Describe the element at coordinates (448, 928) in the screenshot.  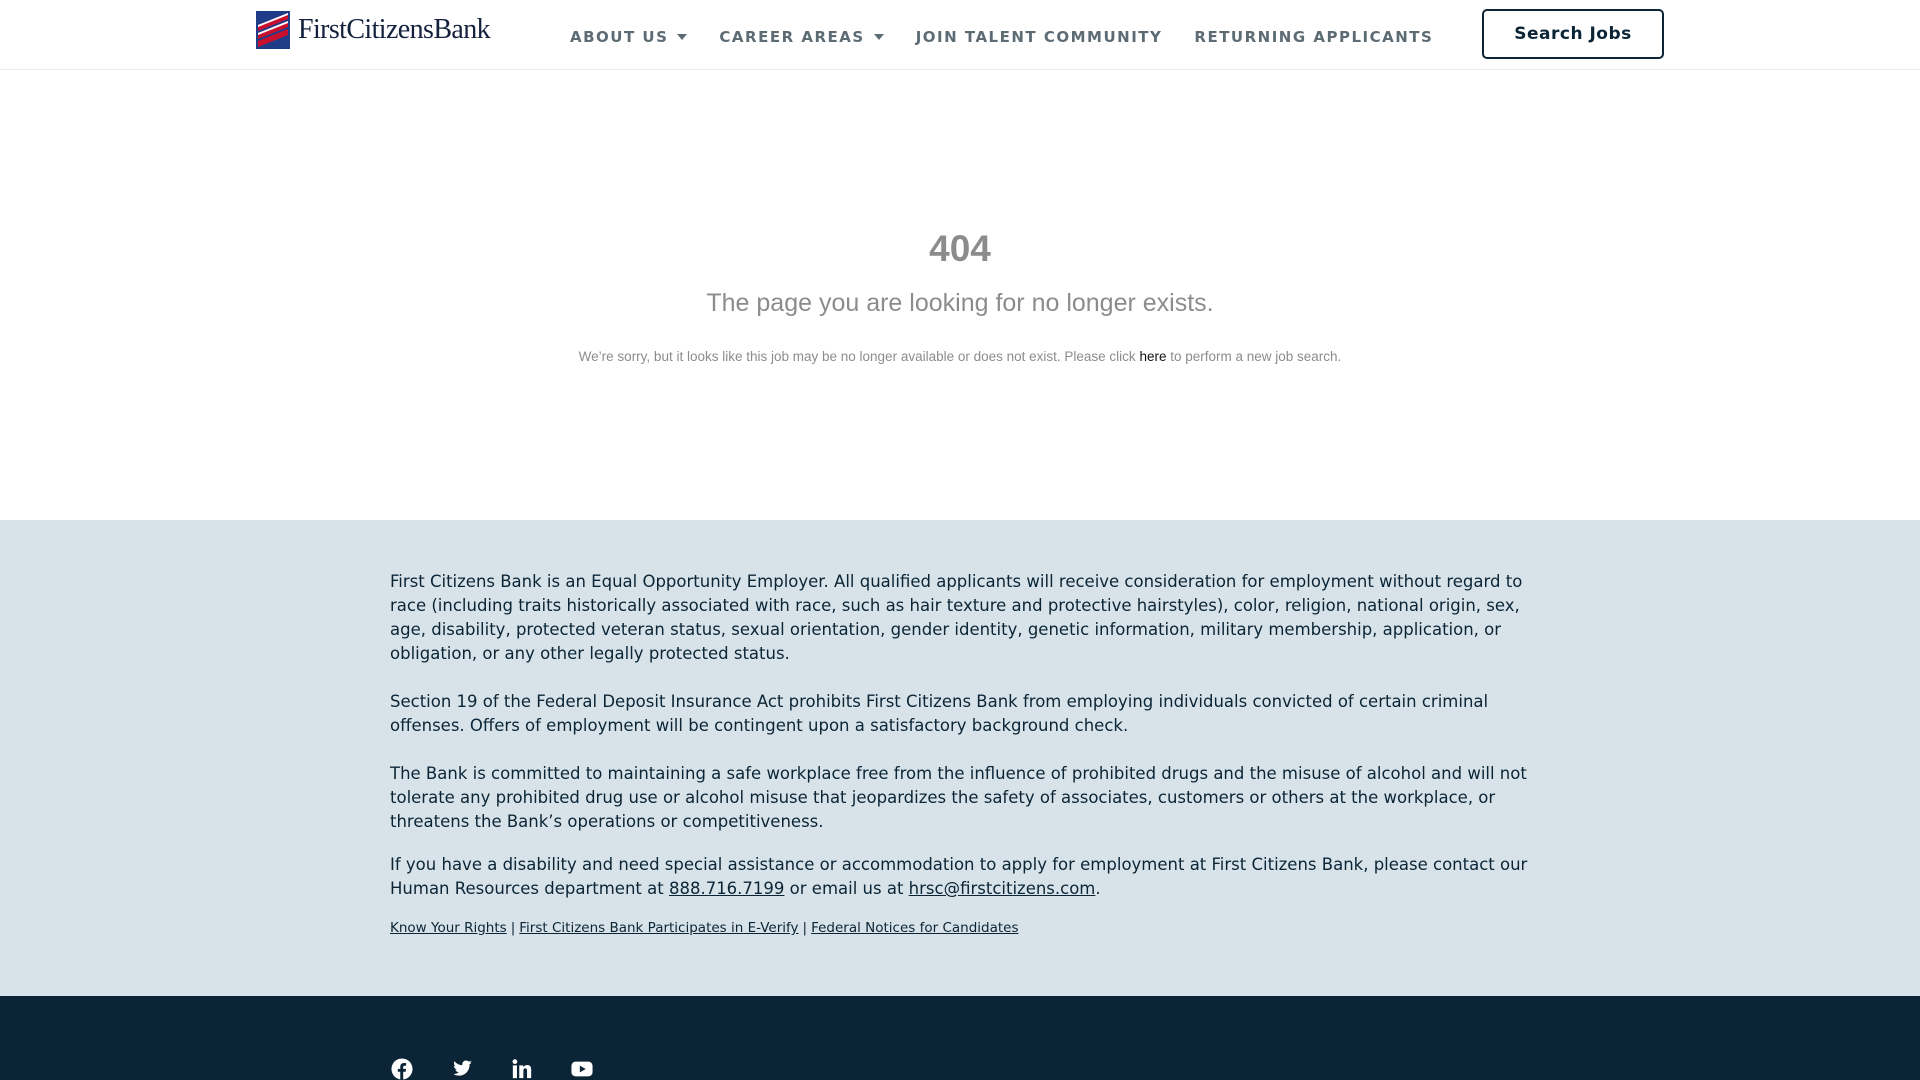
I see `know-your-rights-link: Know Your Rights` at that location.